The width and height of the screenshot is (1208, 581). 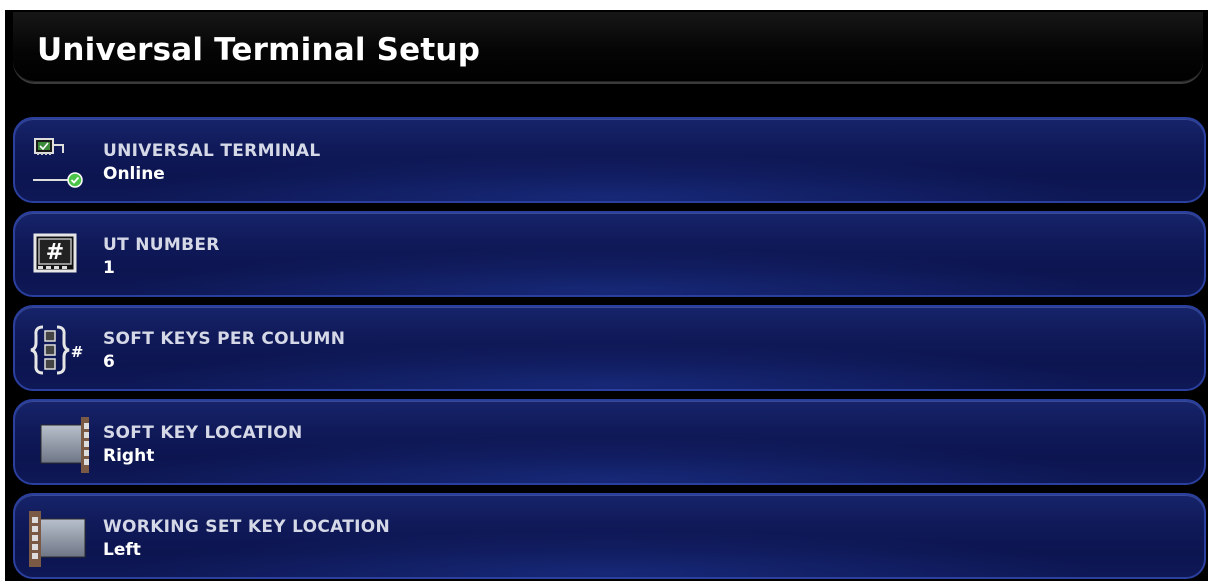 What do you see at coordinates (109, 362) in the screenshot?
I see `setting-value: 6` at bounding box center [109, 362].